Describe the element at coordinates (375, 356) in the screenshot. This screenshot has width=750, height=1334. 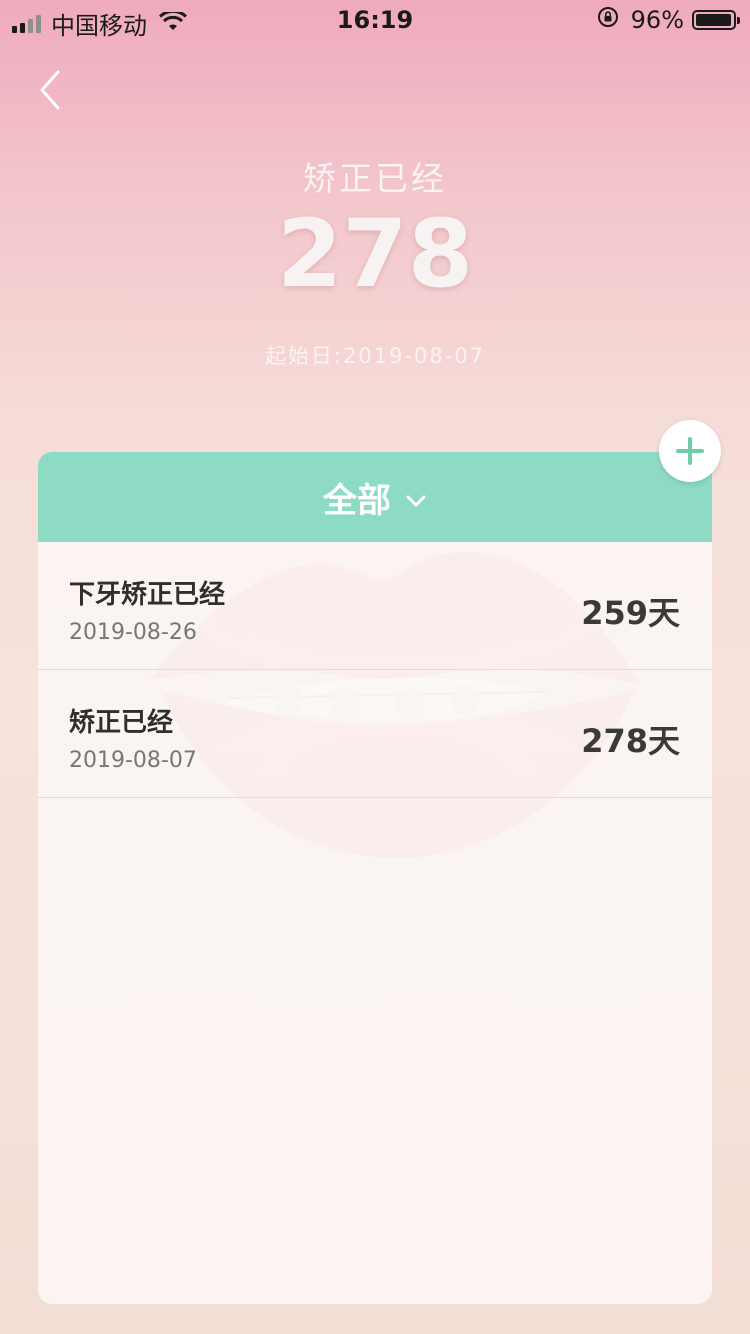
I see `start-date: 起始日:2019-08-07` at that location.